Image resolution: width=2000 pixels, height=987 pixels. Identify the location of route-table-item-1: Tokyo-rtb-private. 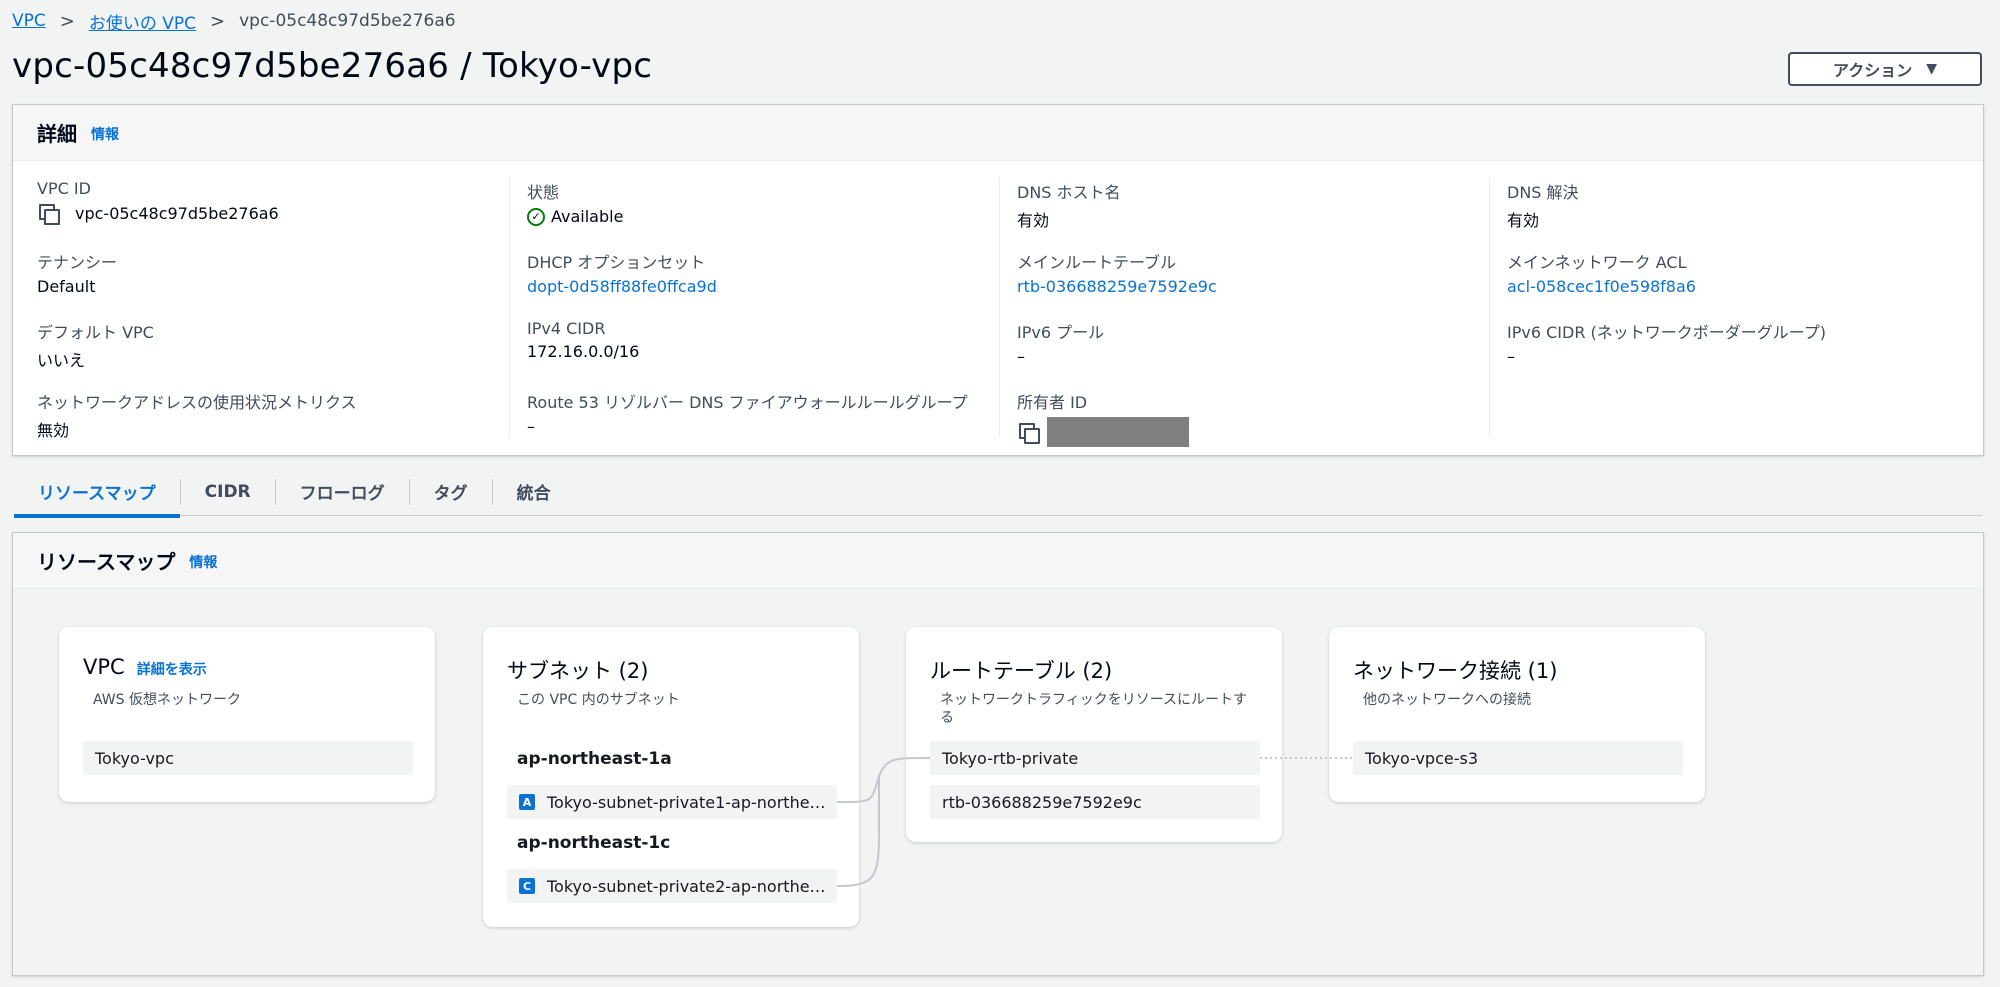
(1095, 758).